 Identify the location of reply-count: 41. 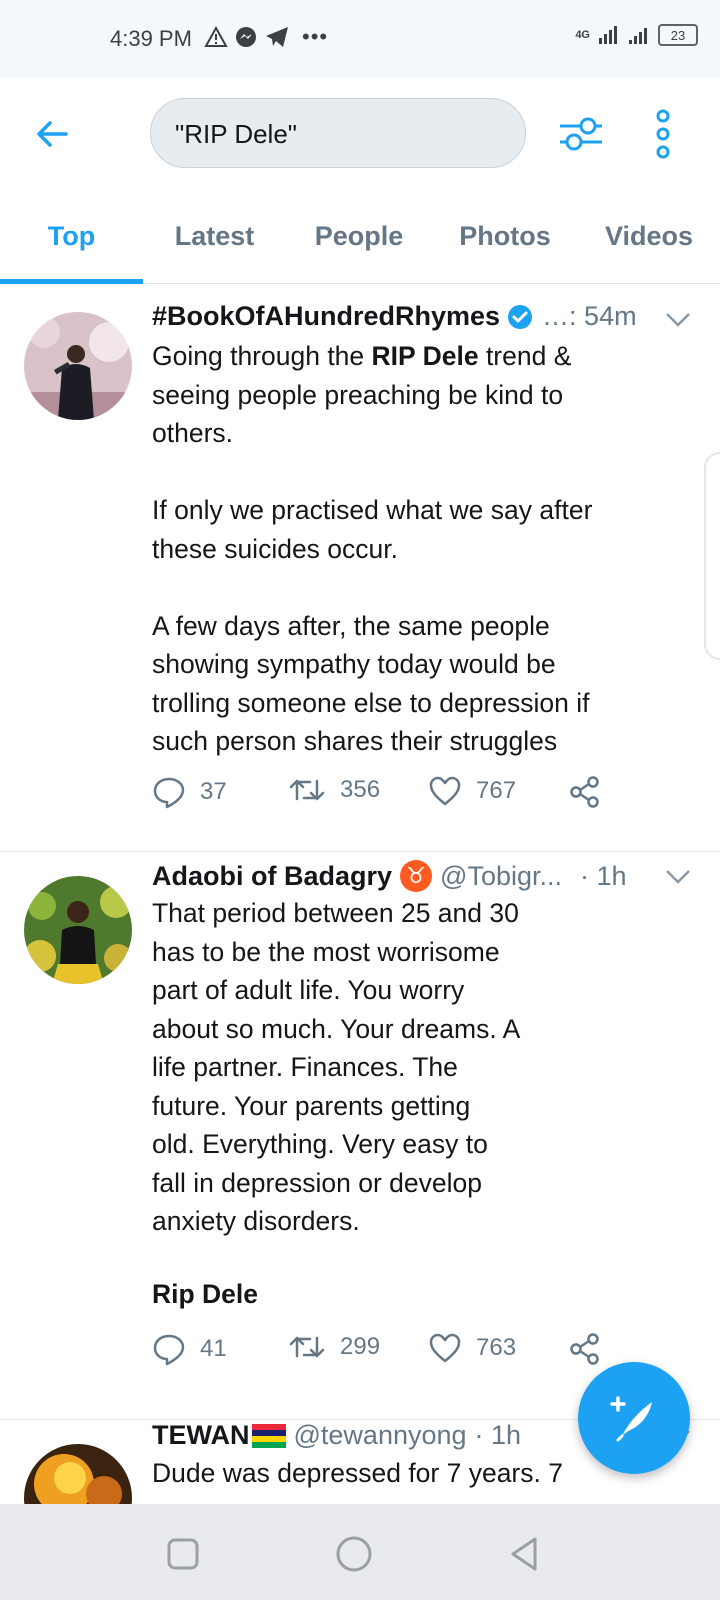
(213, 1348).